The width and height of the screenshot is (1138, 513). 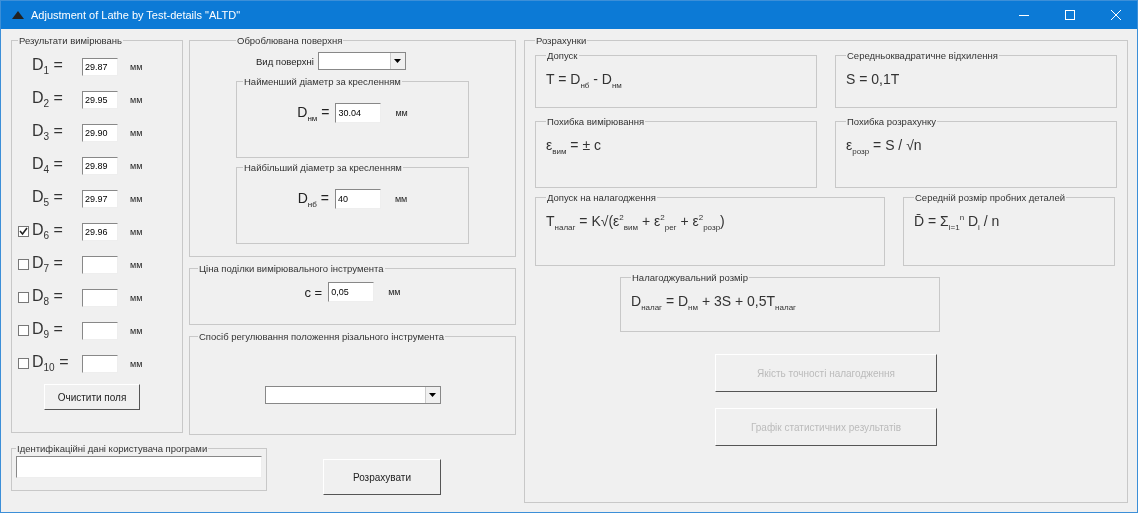 I want to click on variable-label: c =, so click(x=313, y=292).